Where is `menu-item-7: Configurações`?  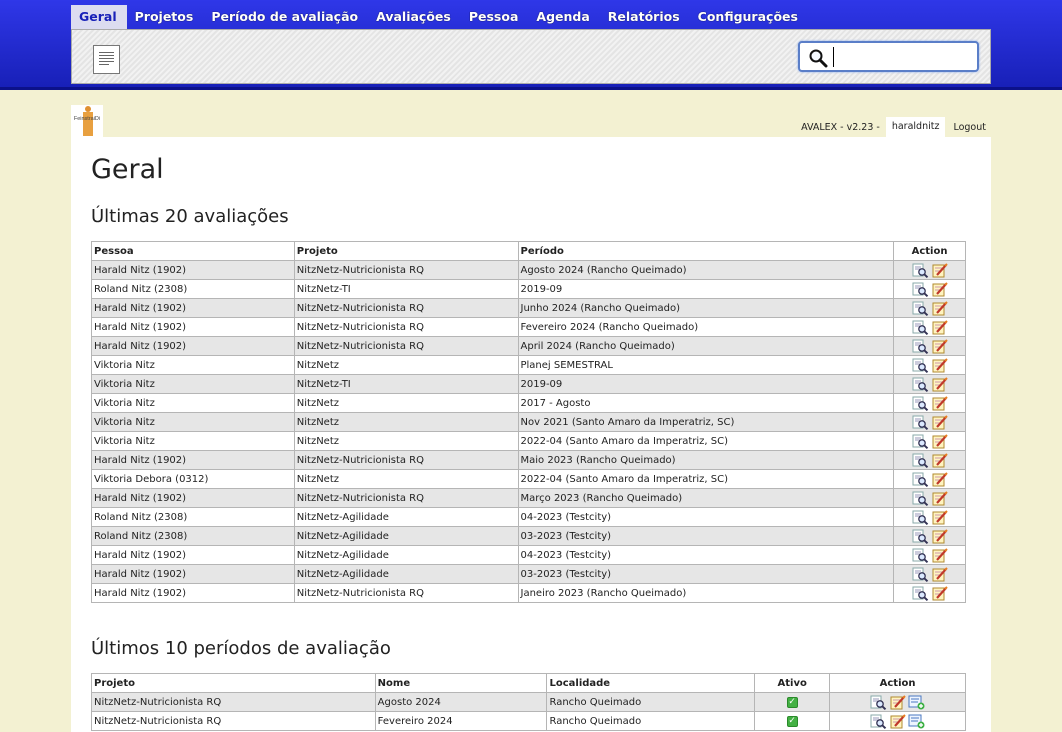
menu-item-7: Configurações is located at coordinates (749, 17).